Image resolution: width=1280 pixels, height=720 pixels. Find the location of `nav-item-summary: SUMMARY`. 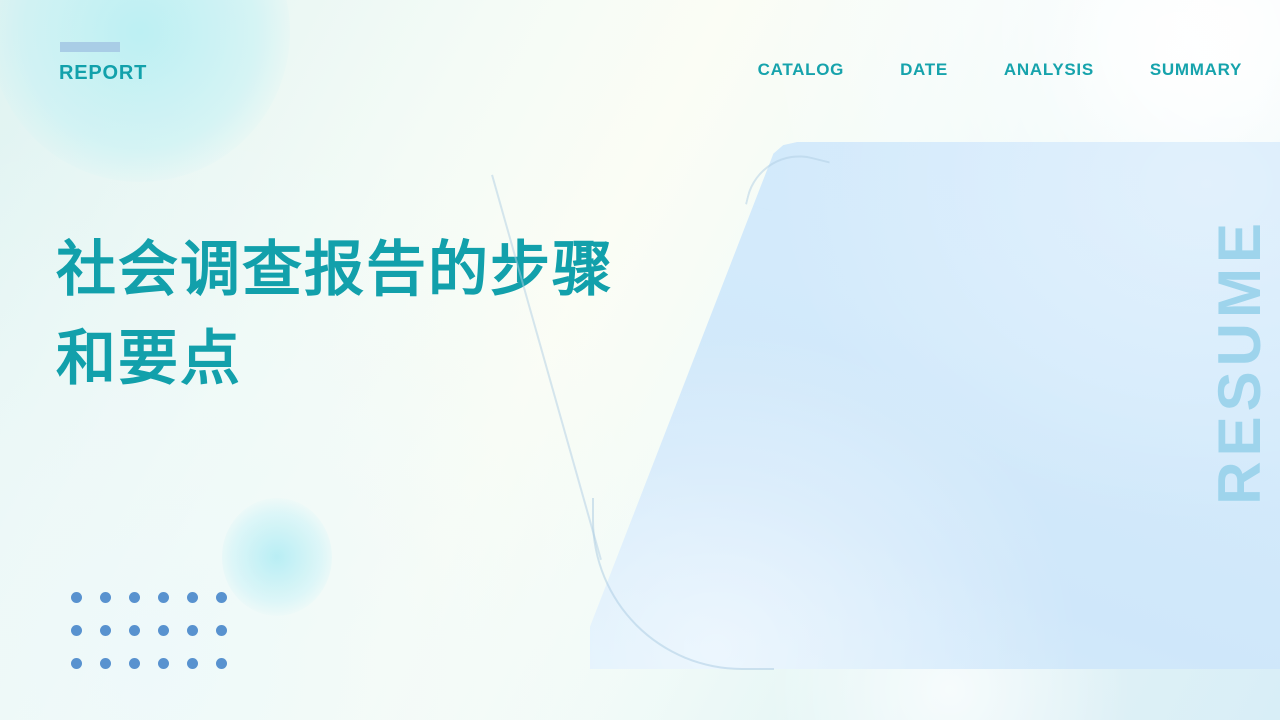

nav-item-summary: SUMMARY is located at coordinates (1196, 70).